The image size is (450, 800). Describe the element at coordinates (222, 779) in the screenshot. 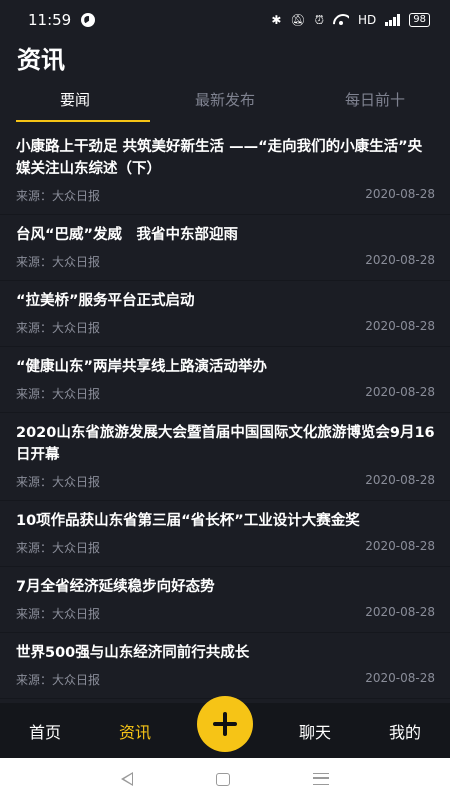

I see `home-icon` at that location.